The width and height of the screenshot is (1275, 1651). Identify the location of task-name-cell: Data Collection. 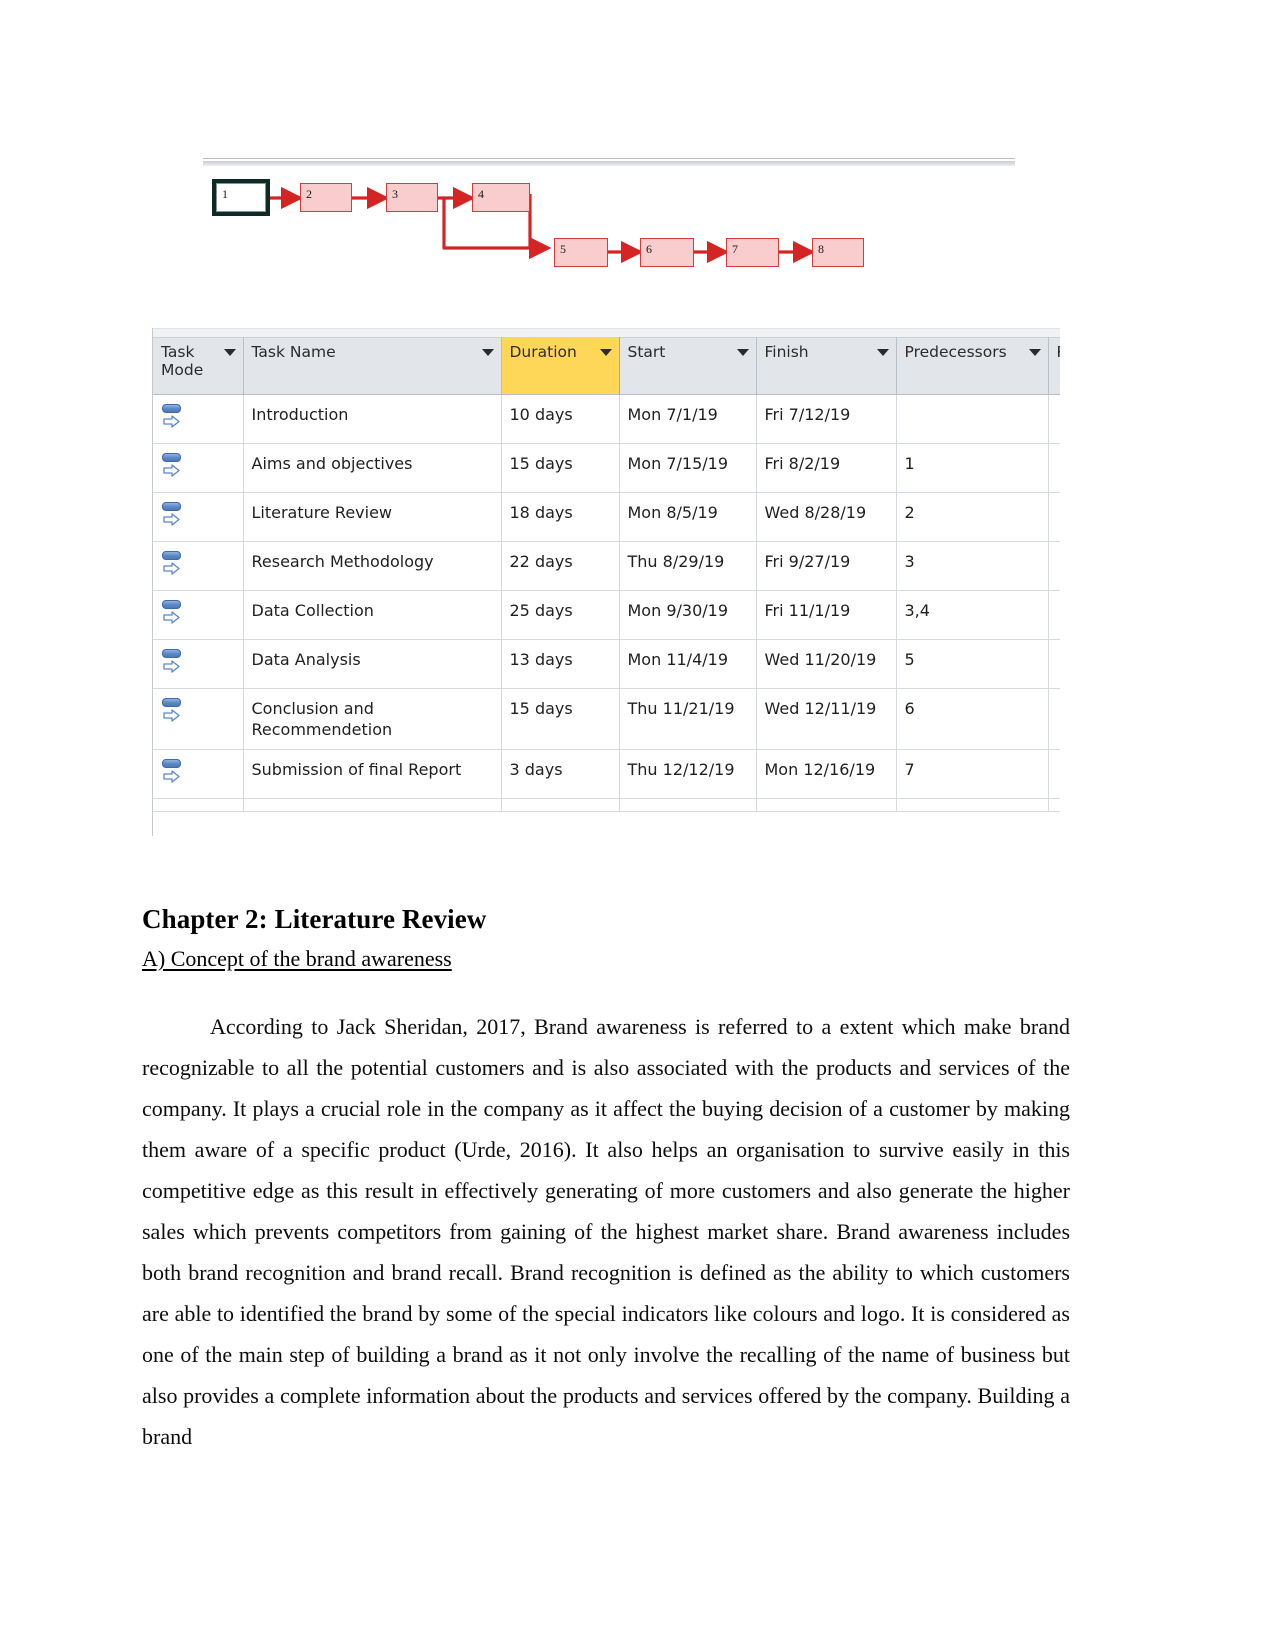
(372, 615).